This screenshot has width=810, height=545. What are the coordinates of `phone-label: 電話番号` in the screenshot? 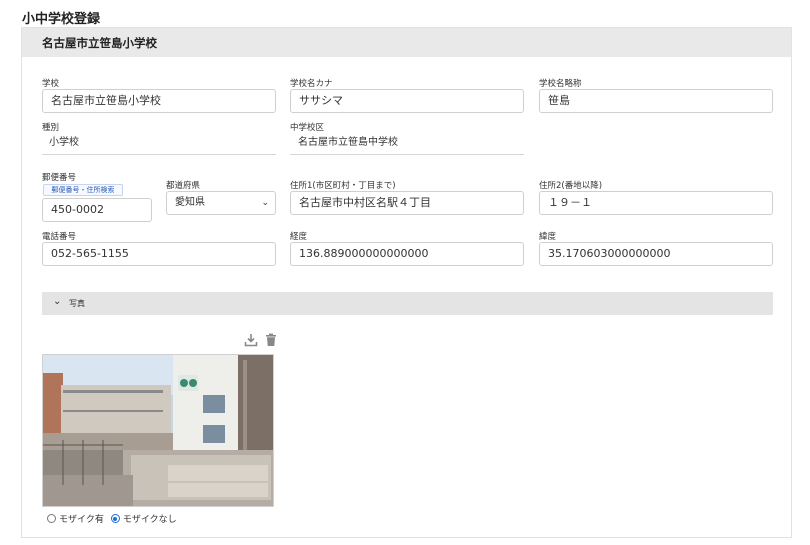 It's located at (59, 237).